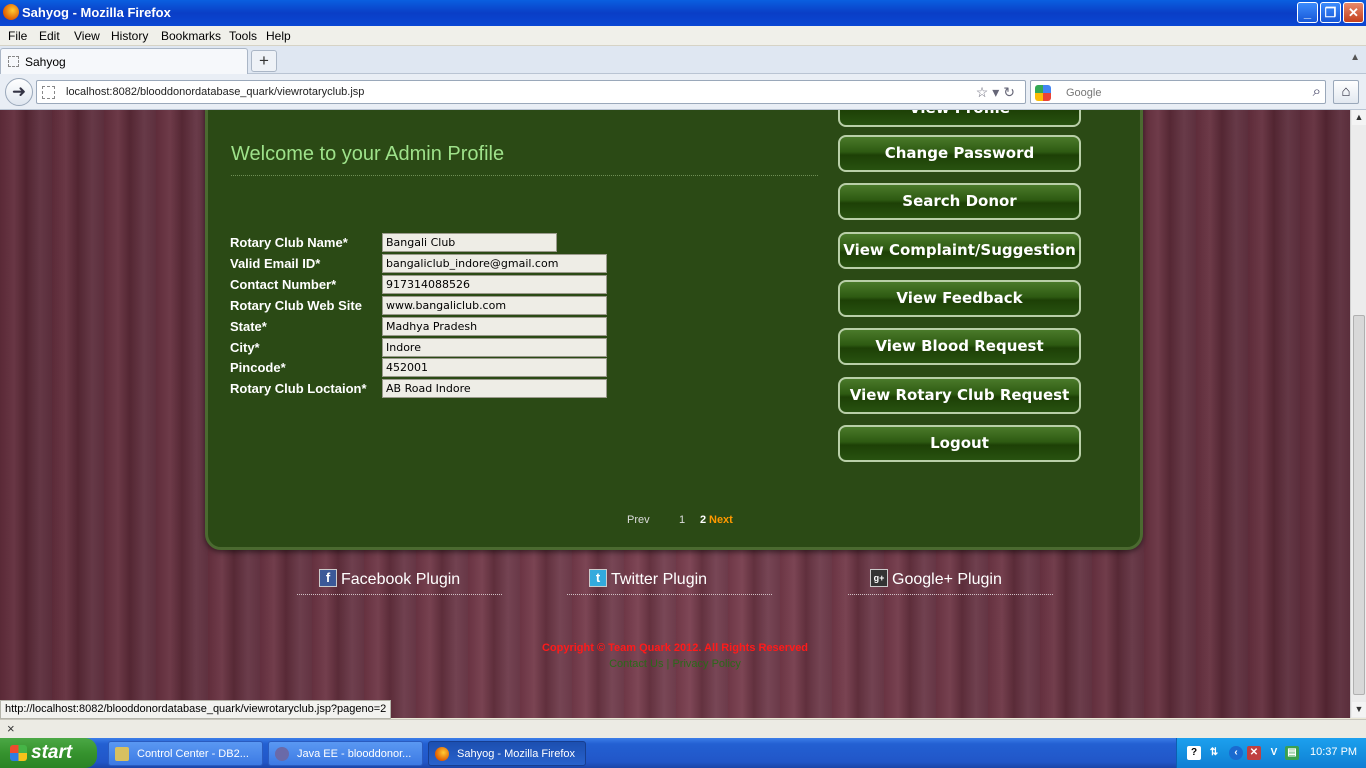 The width and height of the screenshot is (1366, 768). I want to click on contact-label: Contact Number*, so click(283, 284).